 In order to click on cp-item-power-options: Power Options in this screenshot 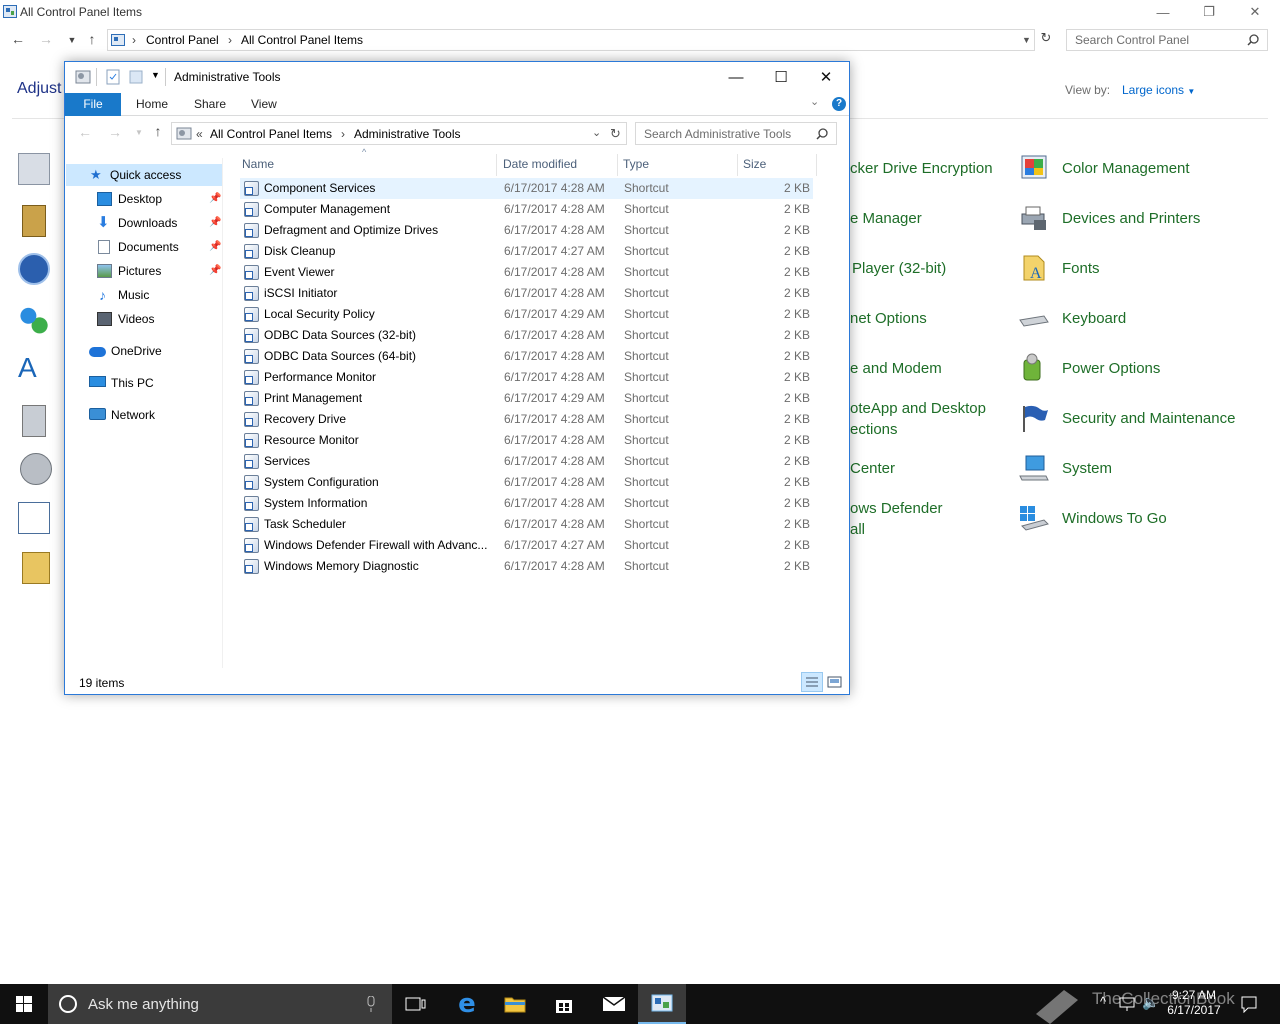, I will do `click(1111, 368)`.